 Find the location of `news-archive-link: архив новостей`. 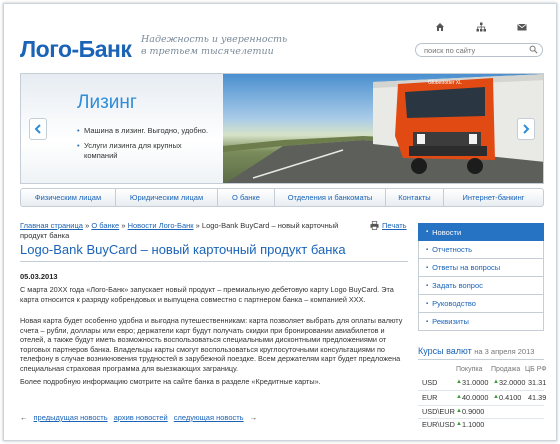

news-archive-link: архив новостей is located at coordinates (141, 417).